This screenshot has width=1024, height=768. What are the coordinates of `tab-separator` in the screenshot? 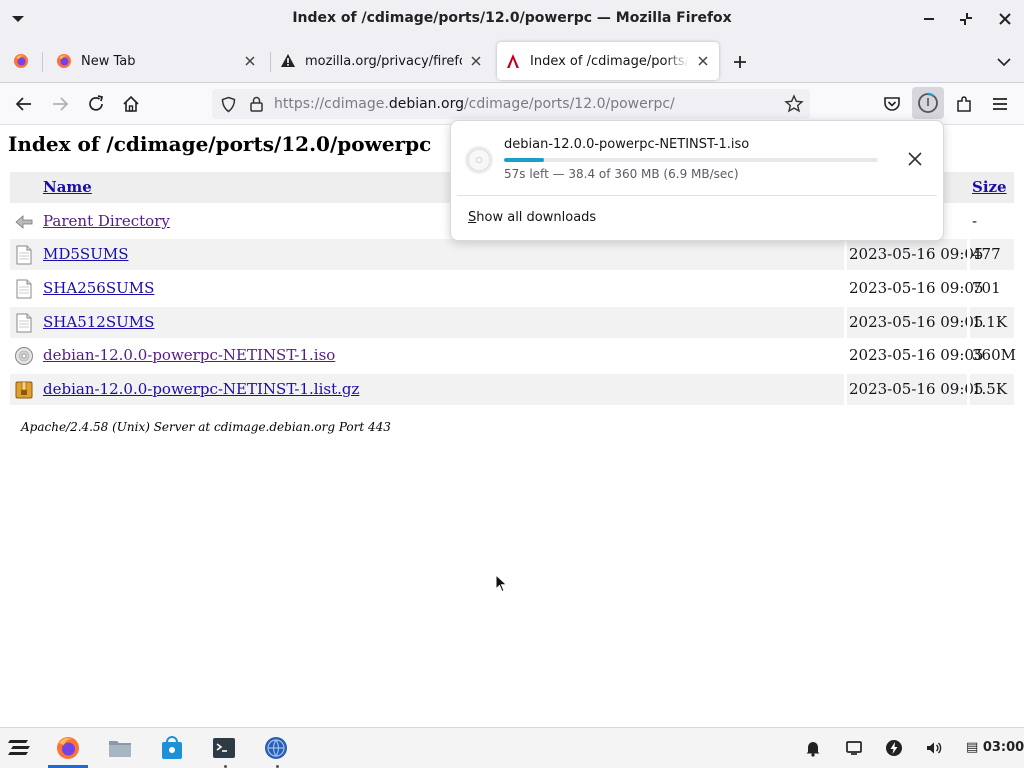 It's located at (270, 62).